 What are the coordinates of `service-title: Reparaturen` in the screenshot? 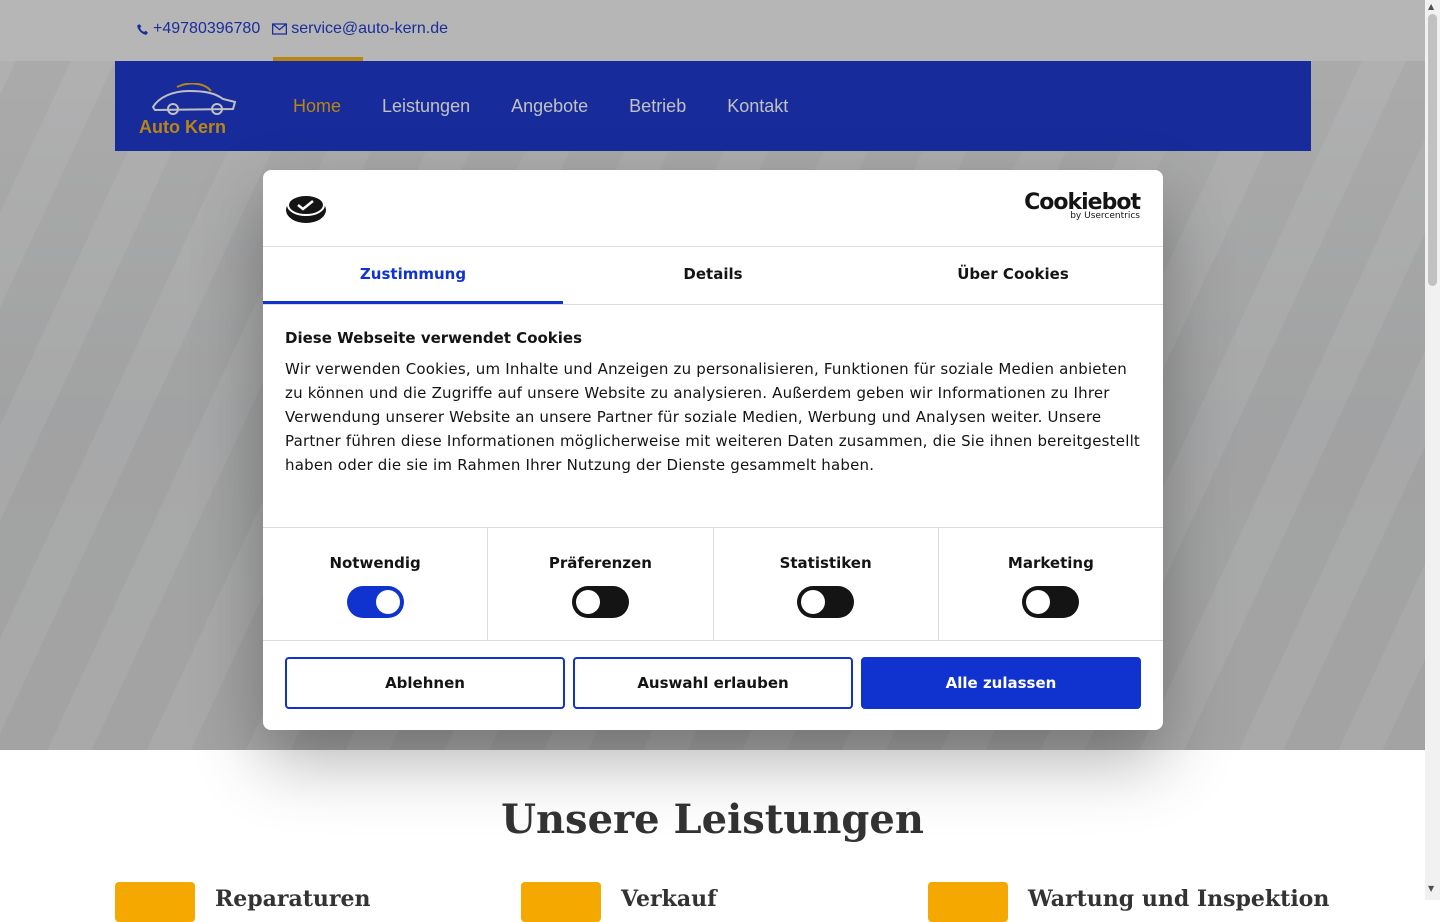 It's located at (293, 899).